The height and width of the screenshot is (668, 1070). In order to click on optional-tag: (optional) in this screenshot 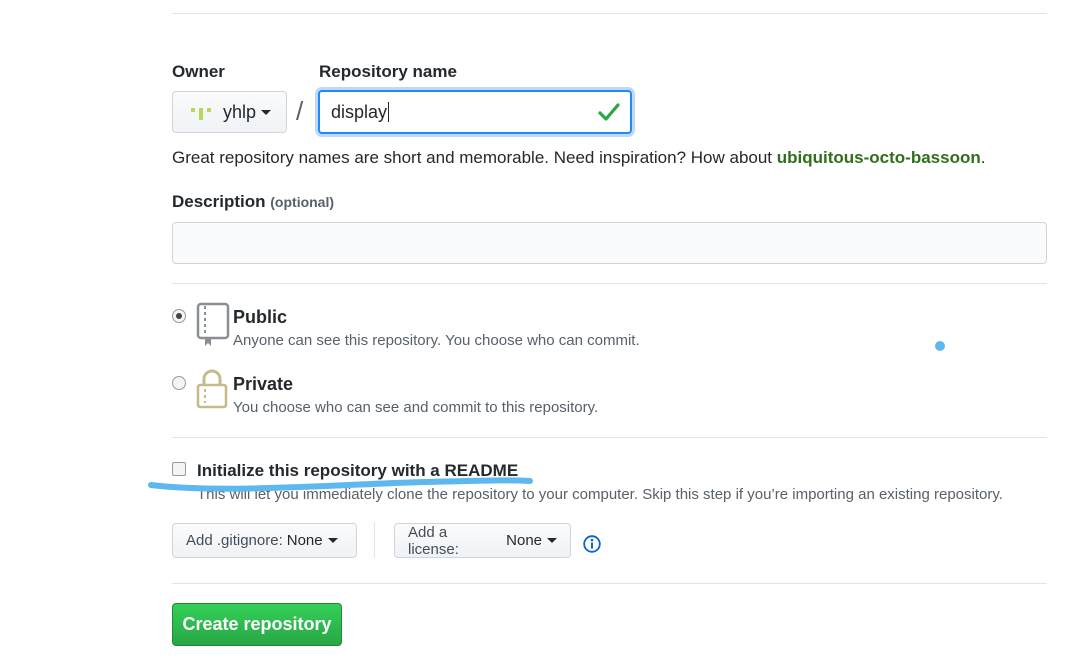, I will do `click(302, 202)`.